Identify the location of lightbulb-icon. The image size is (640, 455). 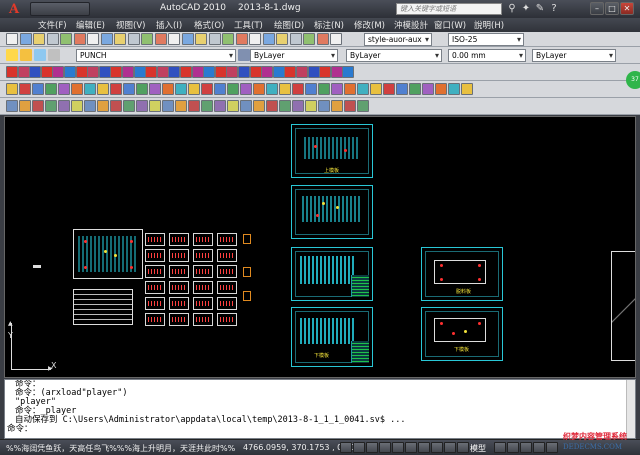
(26, 55).